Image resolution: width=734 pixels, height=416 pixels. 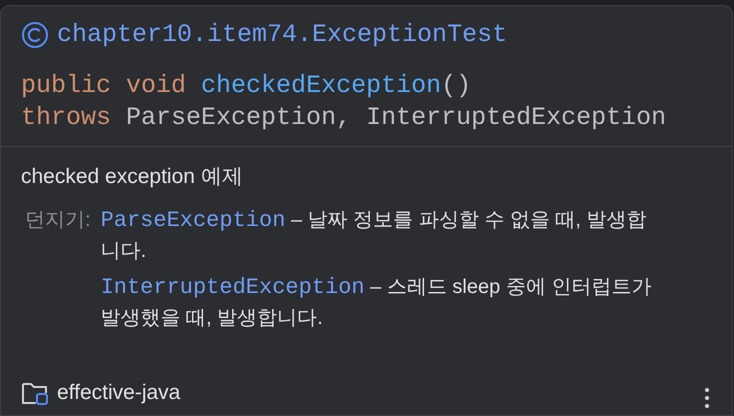 I want to click on class-icon, so click(x=35, y=35).